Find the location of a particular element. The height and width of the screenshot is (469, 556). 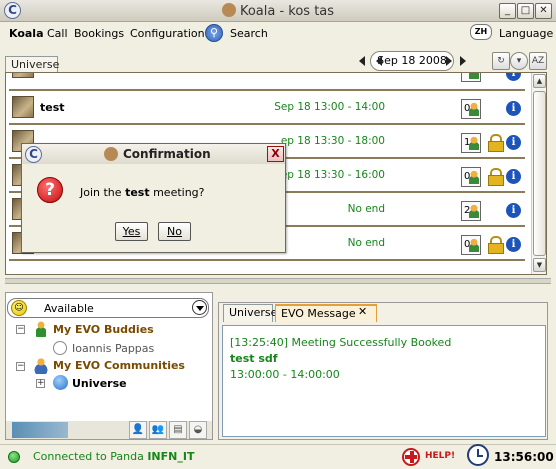

people-search-icon is located at coordinates (40, 430).